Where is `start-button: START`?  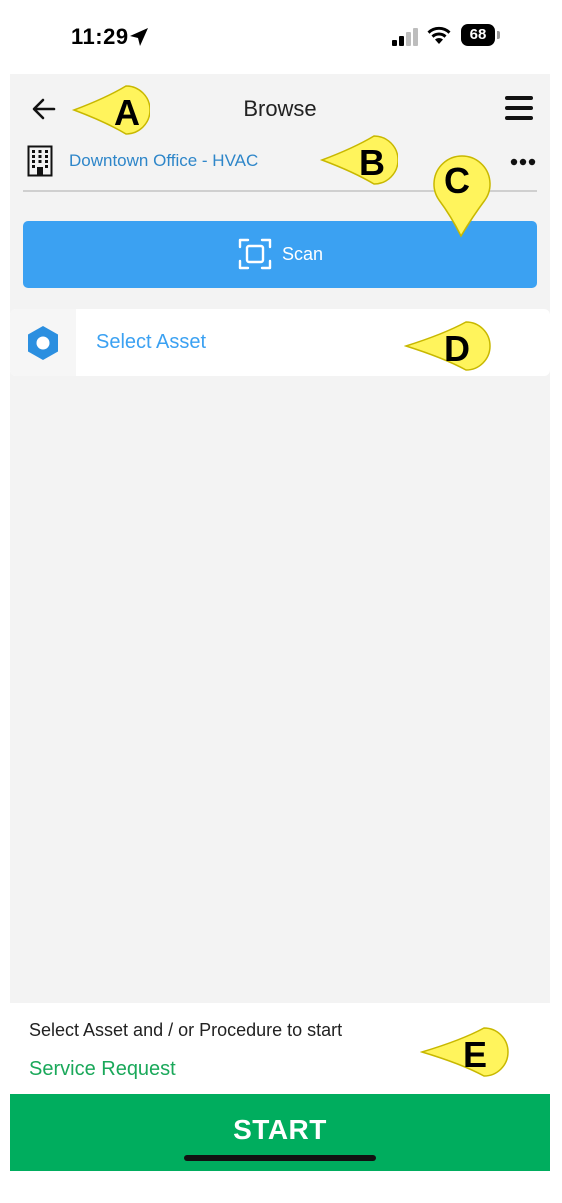 start-button: START is located at coordinates (280, 1132).